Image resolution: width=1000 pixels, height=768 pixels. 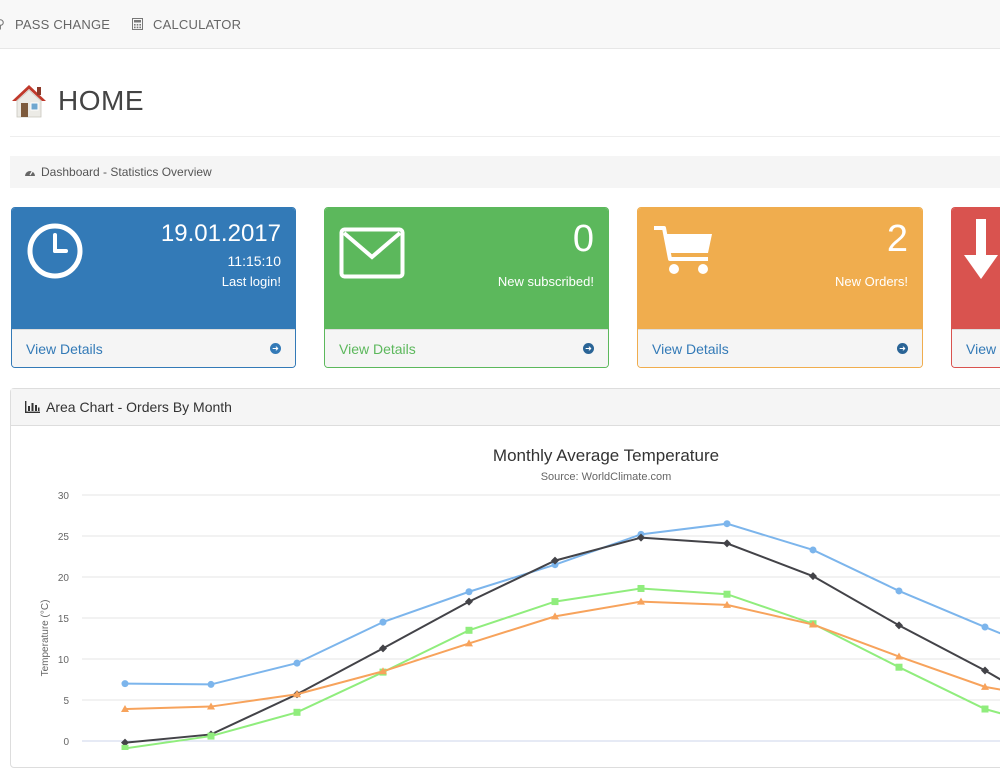 What do you see at coordinates (251, 281) in the screenshot?
I see `last-login-caption: Last login!` at bounding box center [251, 281].